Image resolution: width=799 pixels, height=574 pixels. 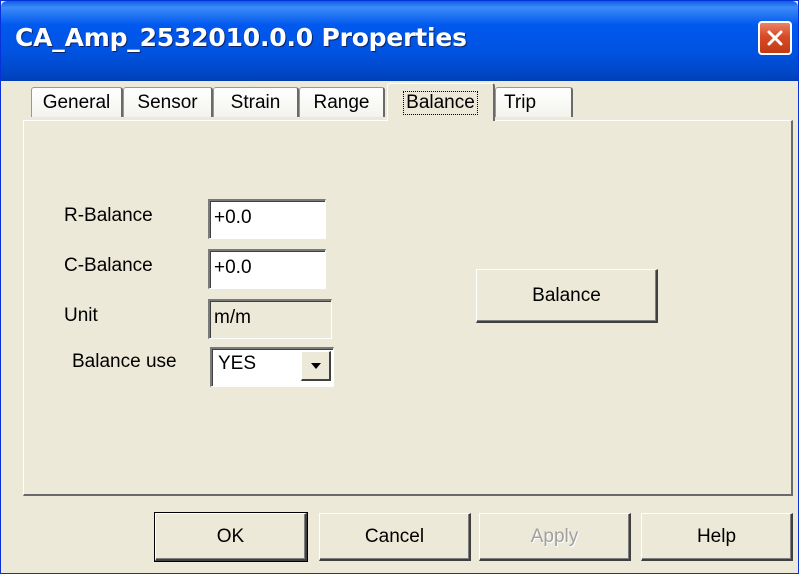 What do you see at coordinates (555, 537) in the screenshot?
I see `apply-button: Apply` at bounding box center [555, 537].